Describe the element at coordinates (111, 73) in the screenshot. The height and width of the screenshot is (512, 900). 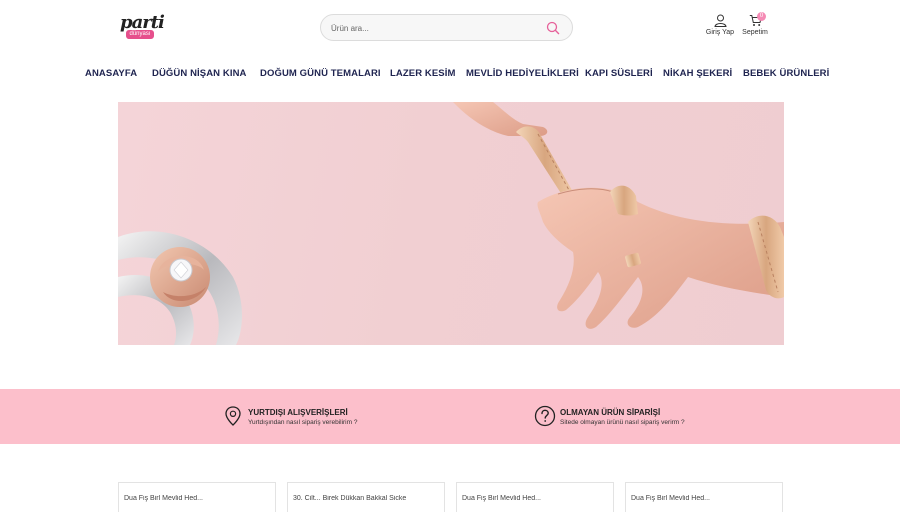
I see `nav-item-anasayfa: ANASAYFA` at that location.